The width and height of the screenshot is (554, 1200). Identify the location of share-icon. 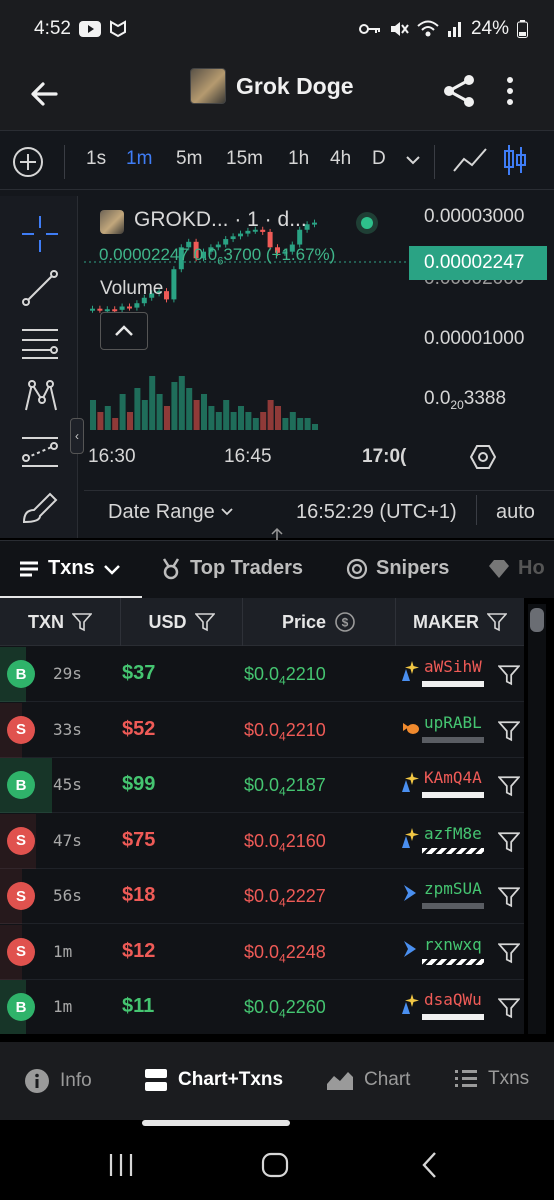
(459, 91).